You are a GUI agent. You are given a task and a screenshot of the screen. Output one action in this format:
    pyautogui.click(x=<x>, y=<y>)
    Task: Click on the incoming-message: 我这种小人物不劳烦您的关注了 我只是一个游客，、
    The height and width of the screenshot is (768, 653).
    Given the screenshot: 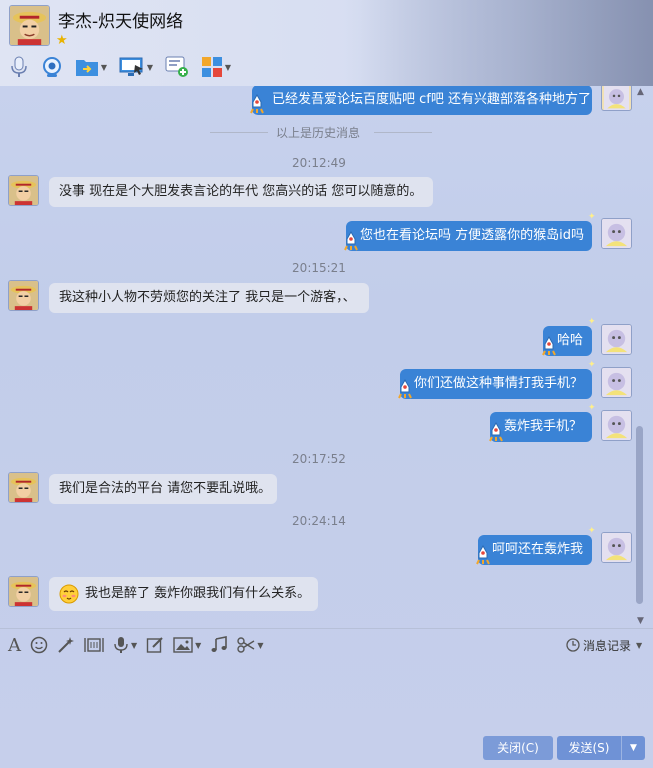 What is the action you would take?
    pyautogui.click(x=209, y=298)
    